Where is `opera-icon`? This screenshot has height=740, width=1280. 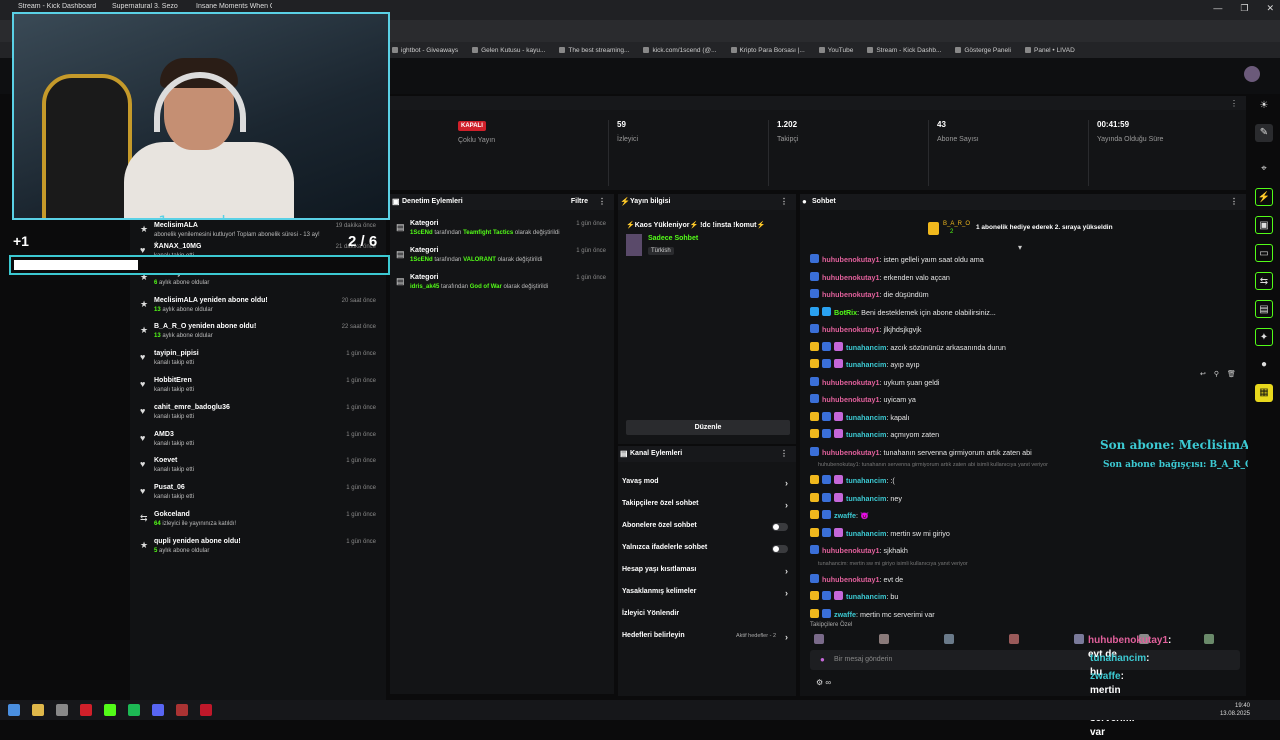
opera-icon is located at coordinates (86, 710).